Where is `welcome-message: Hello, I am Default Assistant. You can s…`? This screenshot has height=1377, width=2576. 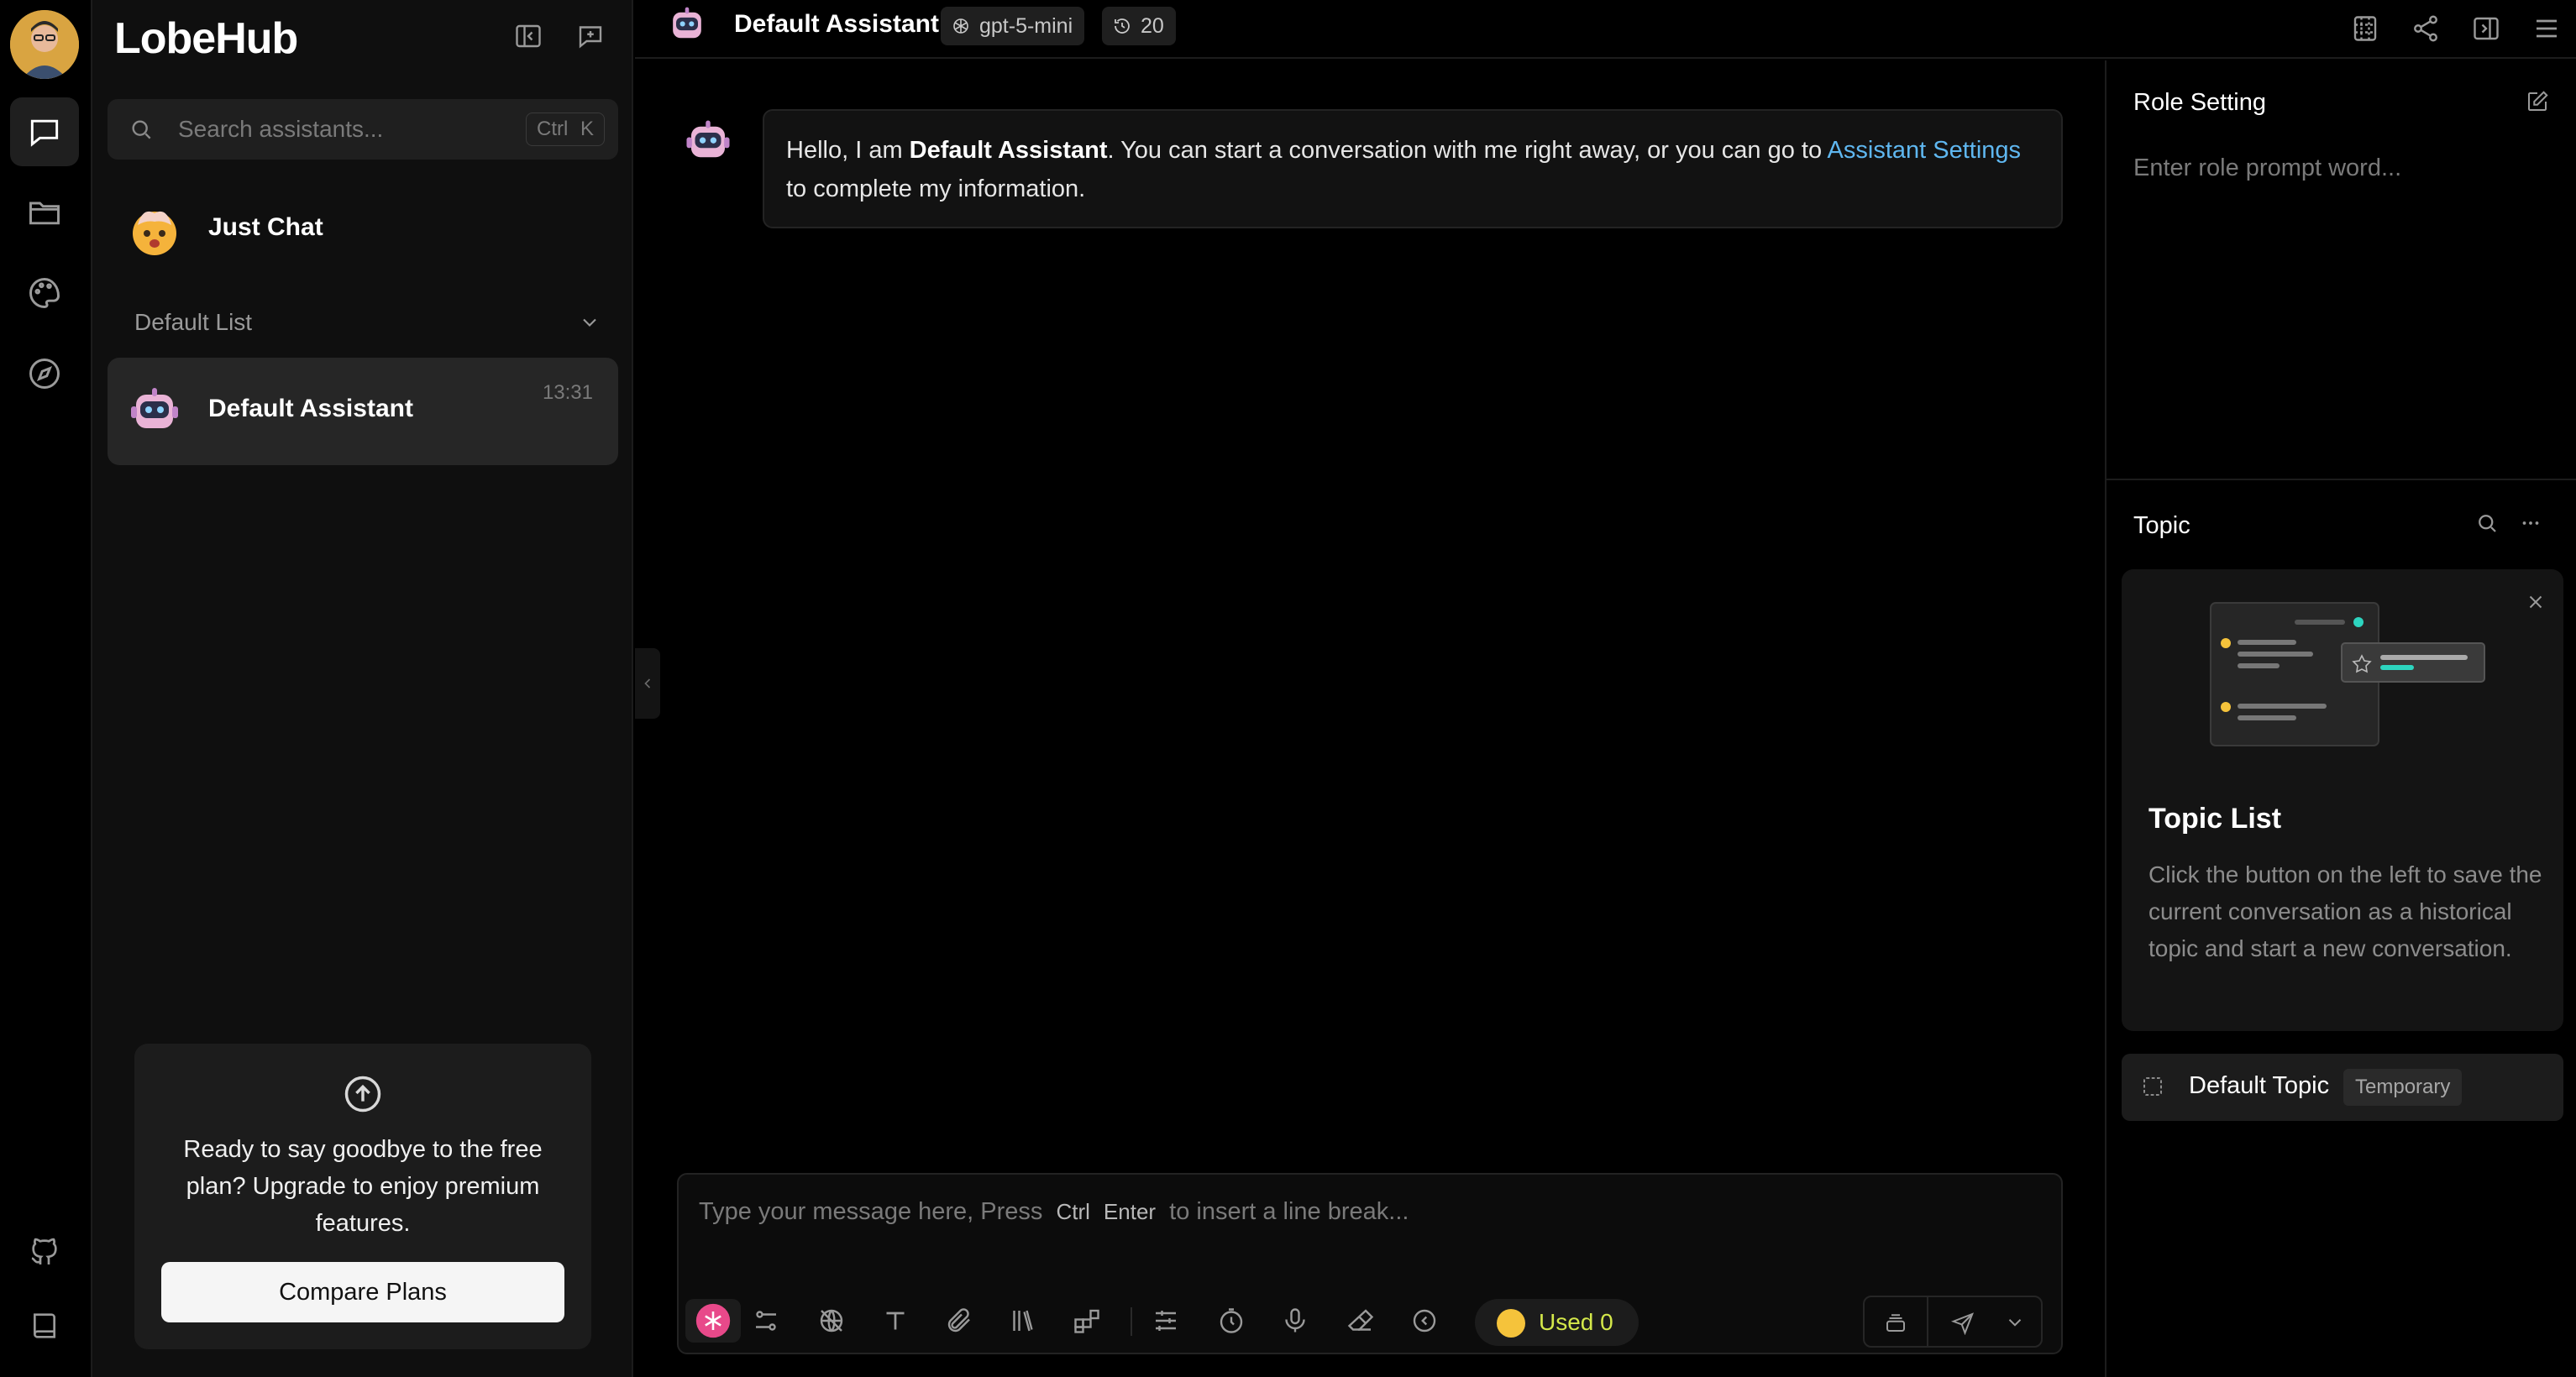
welcome-message: Hello, I am Default Assistant. You can s… is located at coordinates (1413, 168).